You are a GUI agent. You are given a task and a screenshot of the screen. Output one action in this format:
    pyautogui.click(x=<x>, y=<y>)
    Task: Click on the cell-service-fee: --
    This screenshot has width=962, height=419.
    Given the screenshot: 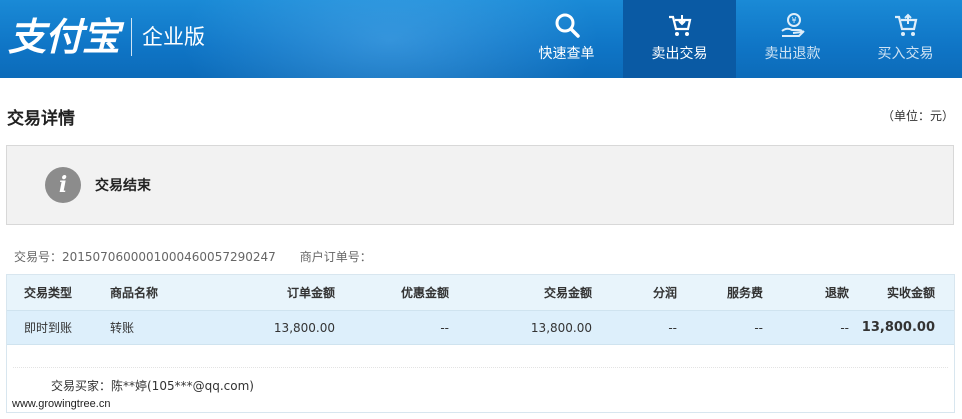 What is the action you would take?
    pyautogui.click(x=758, y=327)
    